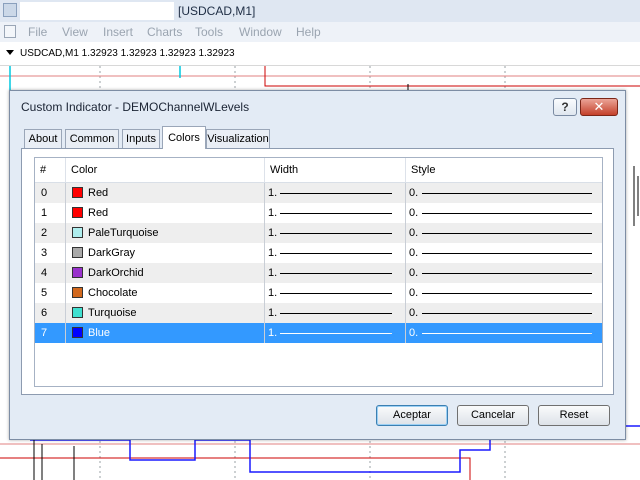  Describe the element at coordinates (44, 293) in the screenshot. I see `row-index: 5` at that location.